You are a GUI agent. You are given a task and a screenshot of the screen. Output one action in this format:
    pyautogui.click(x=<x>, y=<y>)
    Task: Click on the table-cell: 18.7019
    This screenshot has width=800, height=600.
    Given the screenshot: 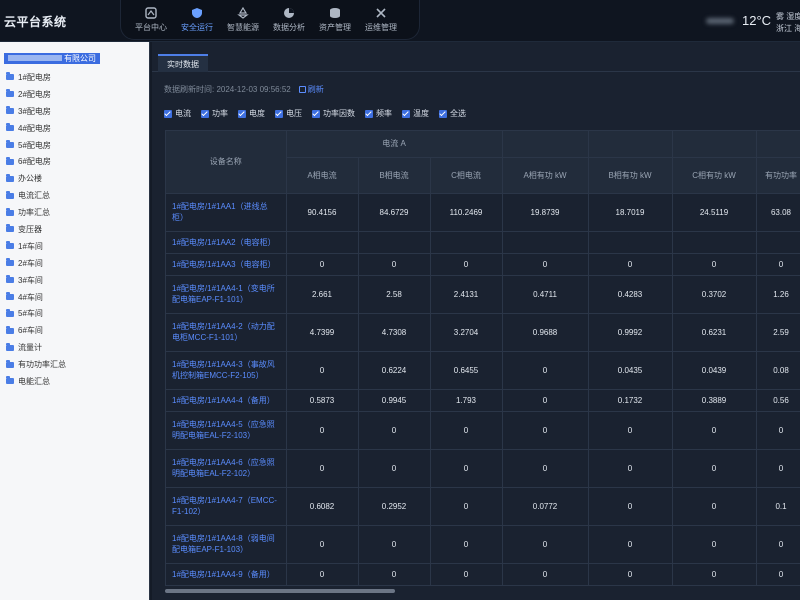 What is the action you would take?
    pyautogui.click(x=630, y=212)
    